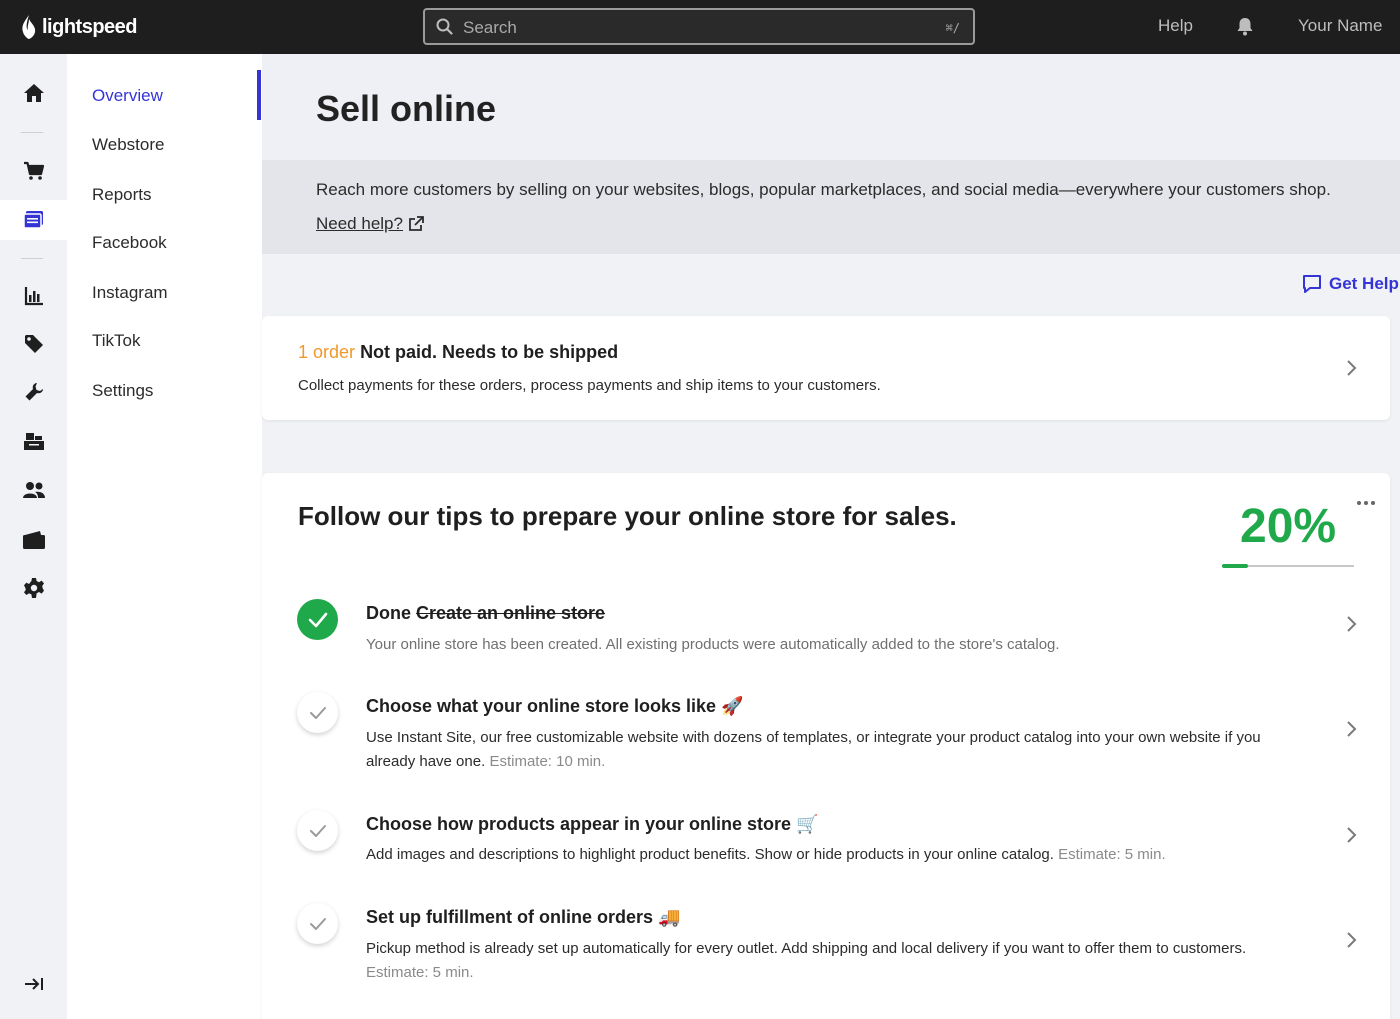 Image resolution: width=1400 pixels, height=1019 pixels. What do you see at coordinates (1235, 566) in the screenshot?
I see `progress-bar-fill` at bounding box center [1235, 566].